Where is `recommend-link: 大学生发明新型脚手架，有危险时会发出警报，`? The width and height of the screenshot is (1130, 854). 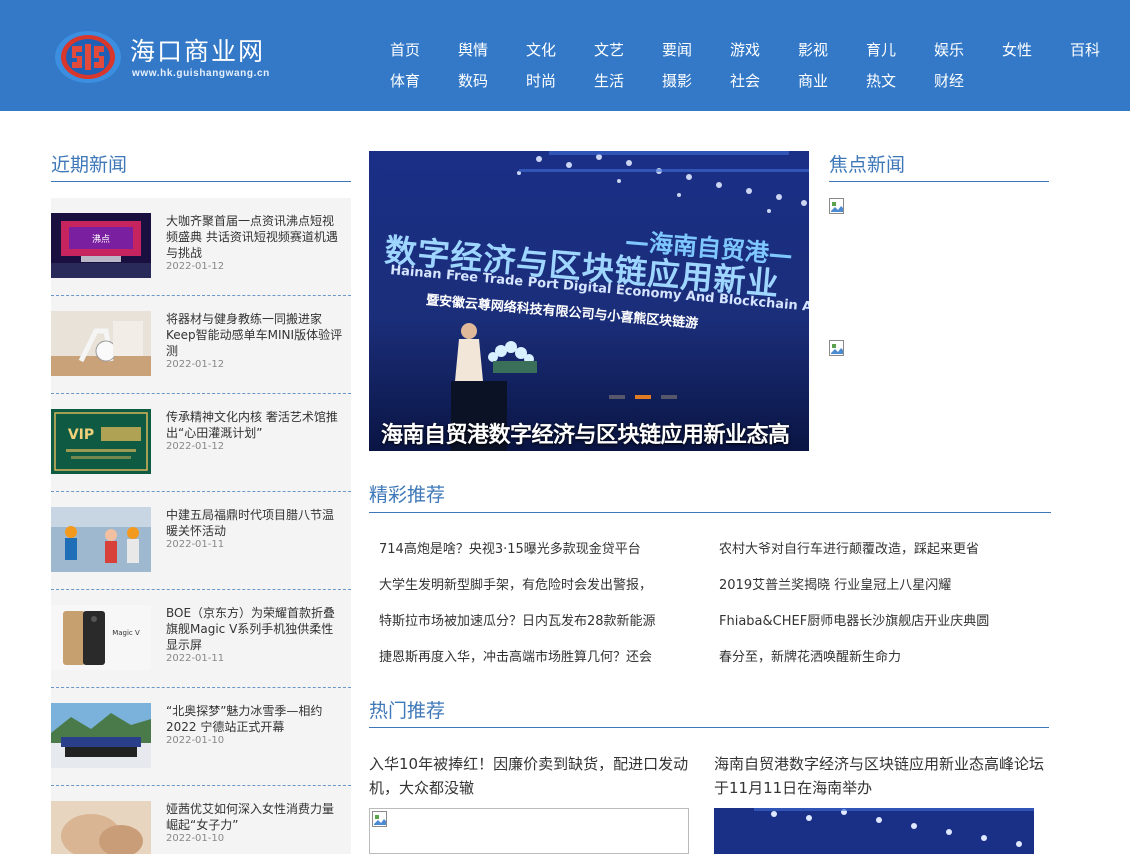 recommend-link: 大学生发明新型脚手架，有危险时会发出警报， is located at coordinates (515, 583).